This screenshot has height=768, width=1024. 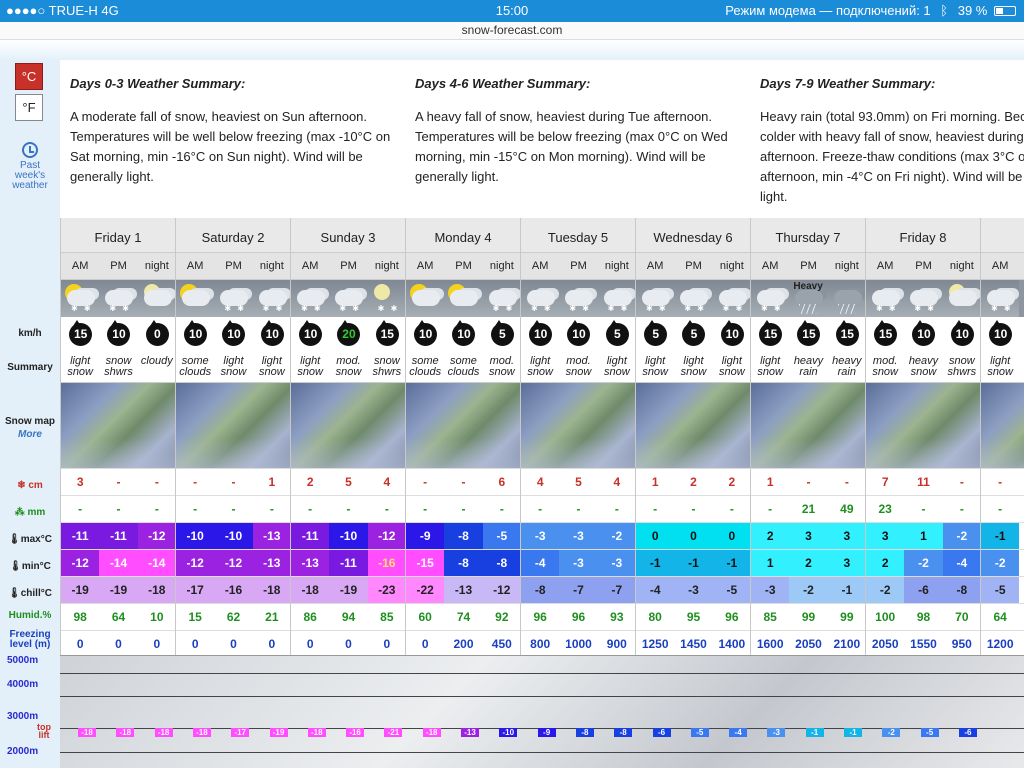 I want to click on humid-row: 85 99 99, so click(x=808, y=616).